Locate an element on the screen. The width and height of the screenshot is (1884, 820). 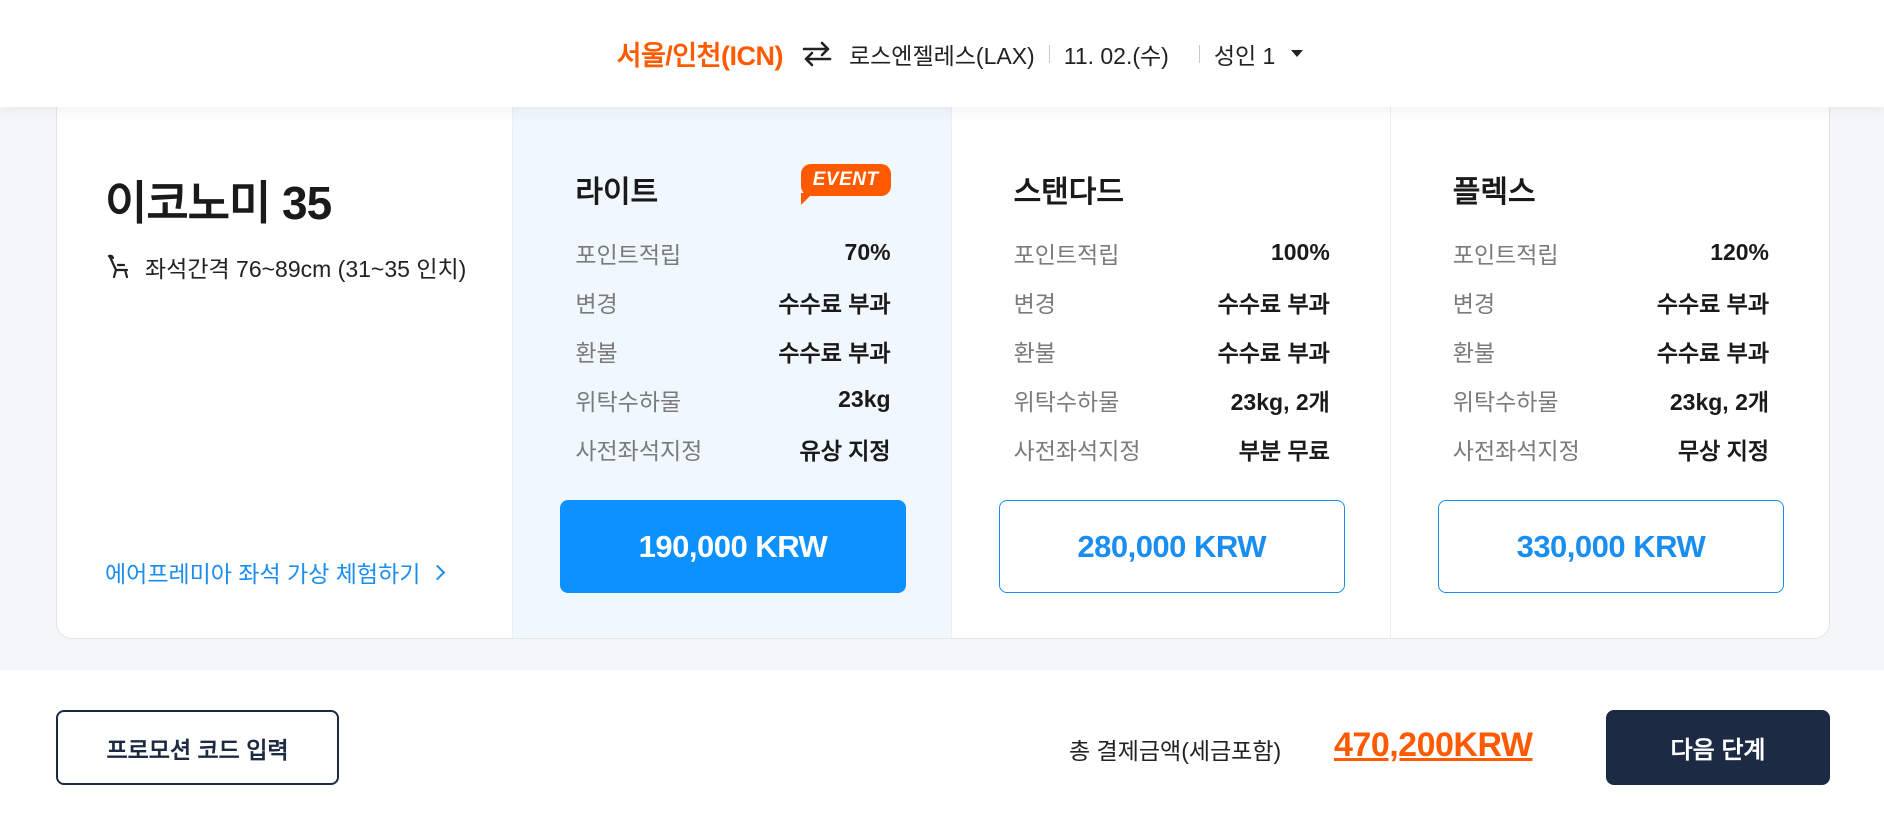
seat-icon is located at coordinates (119, 267).